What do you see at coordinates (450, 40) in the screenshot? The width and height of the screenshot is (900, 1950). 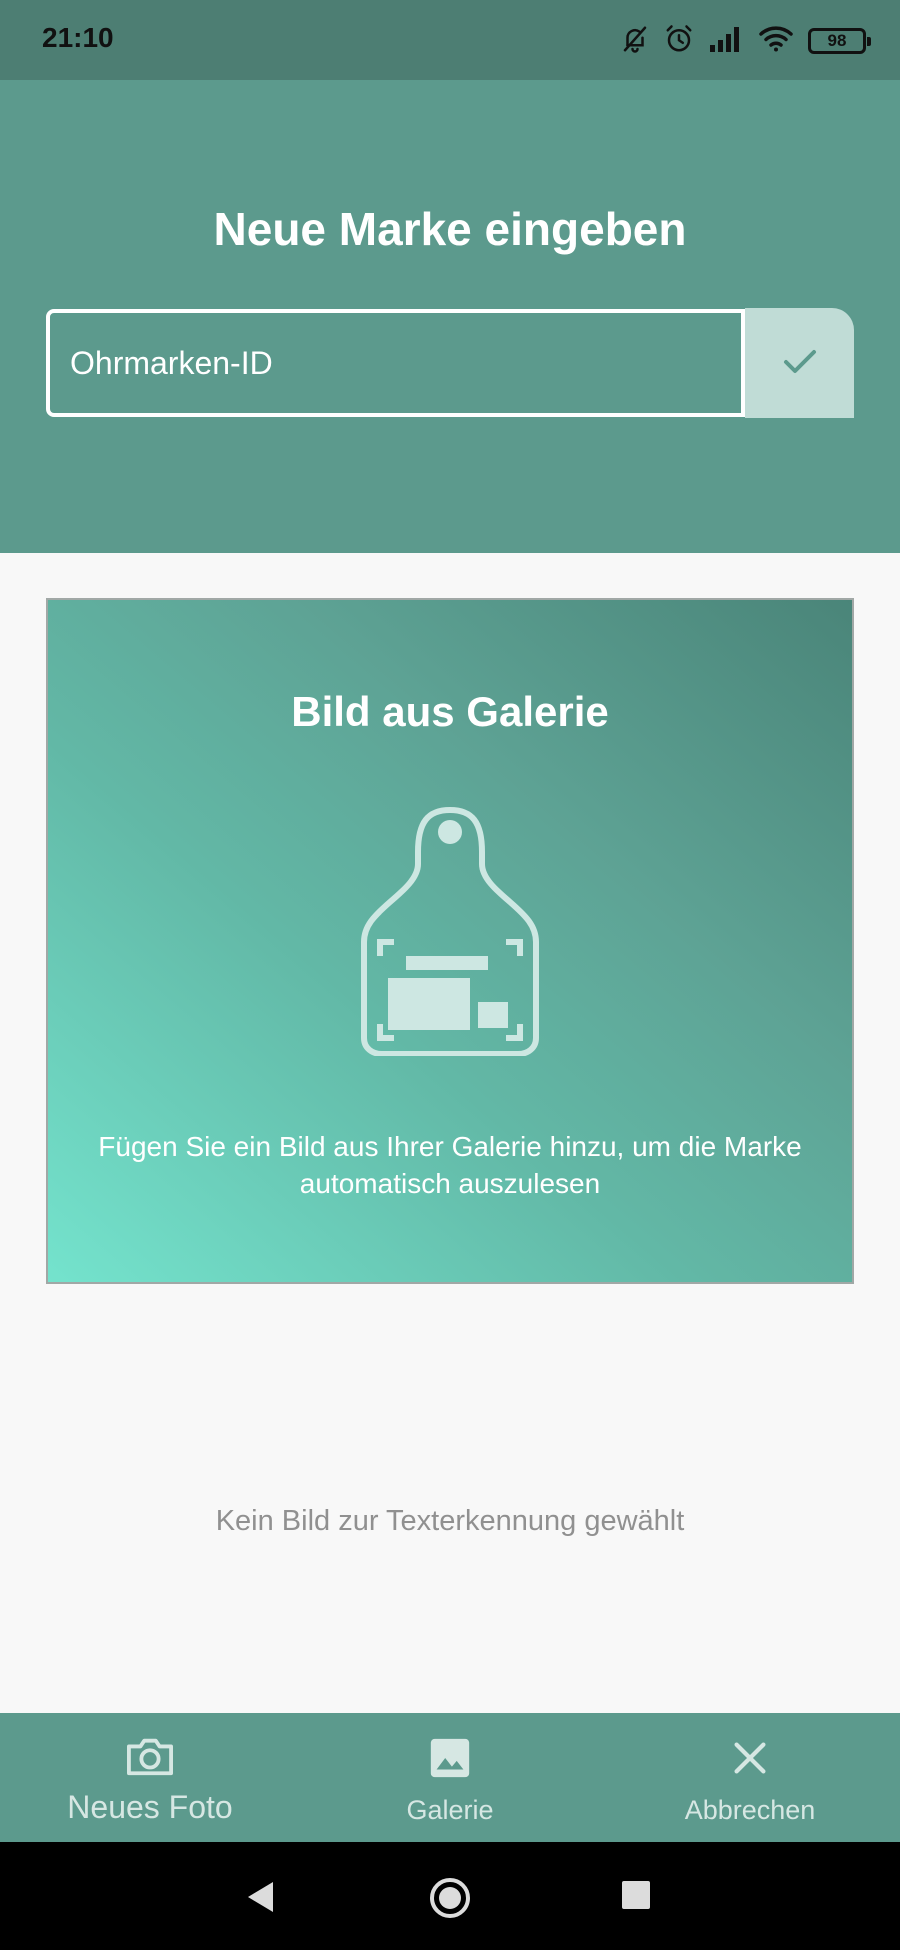 I see `status-bar: 21:10 98` at bounding box center [450, 40].